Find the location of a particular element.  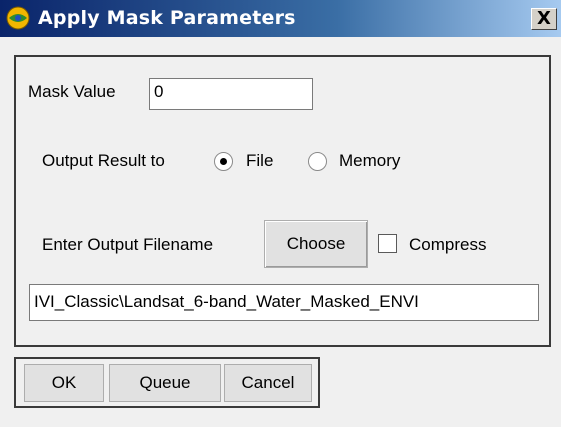

radio-selected-dot is located at coordinates (223, 161).